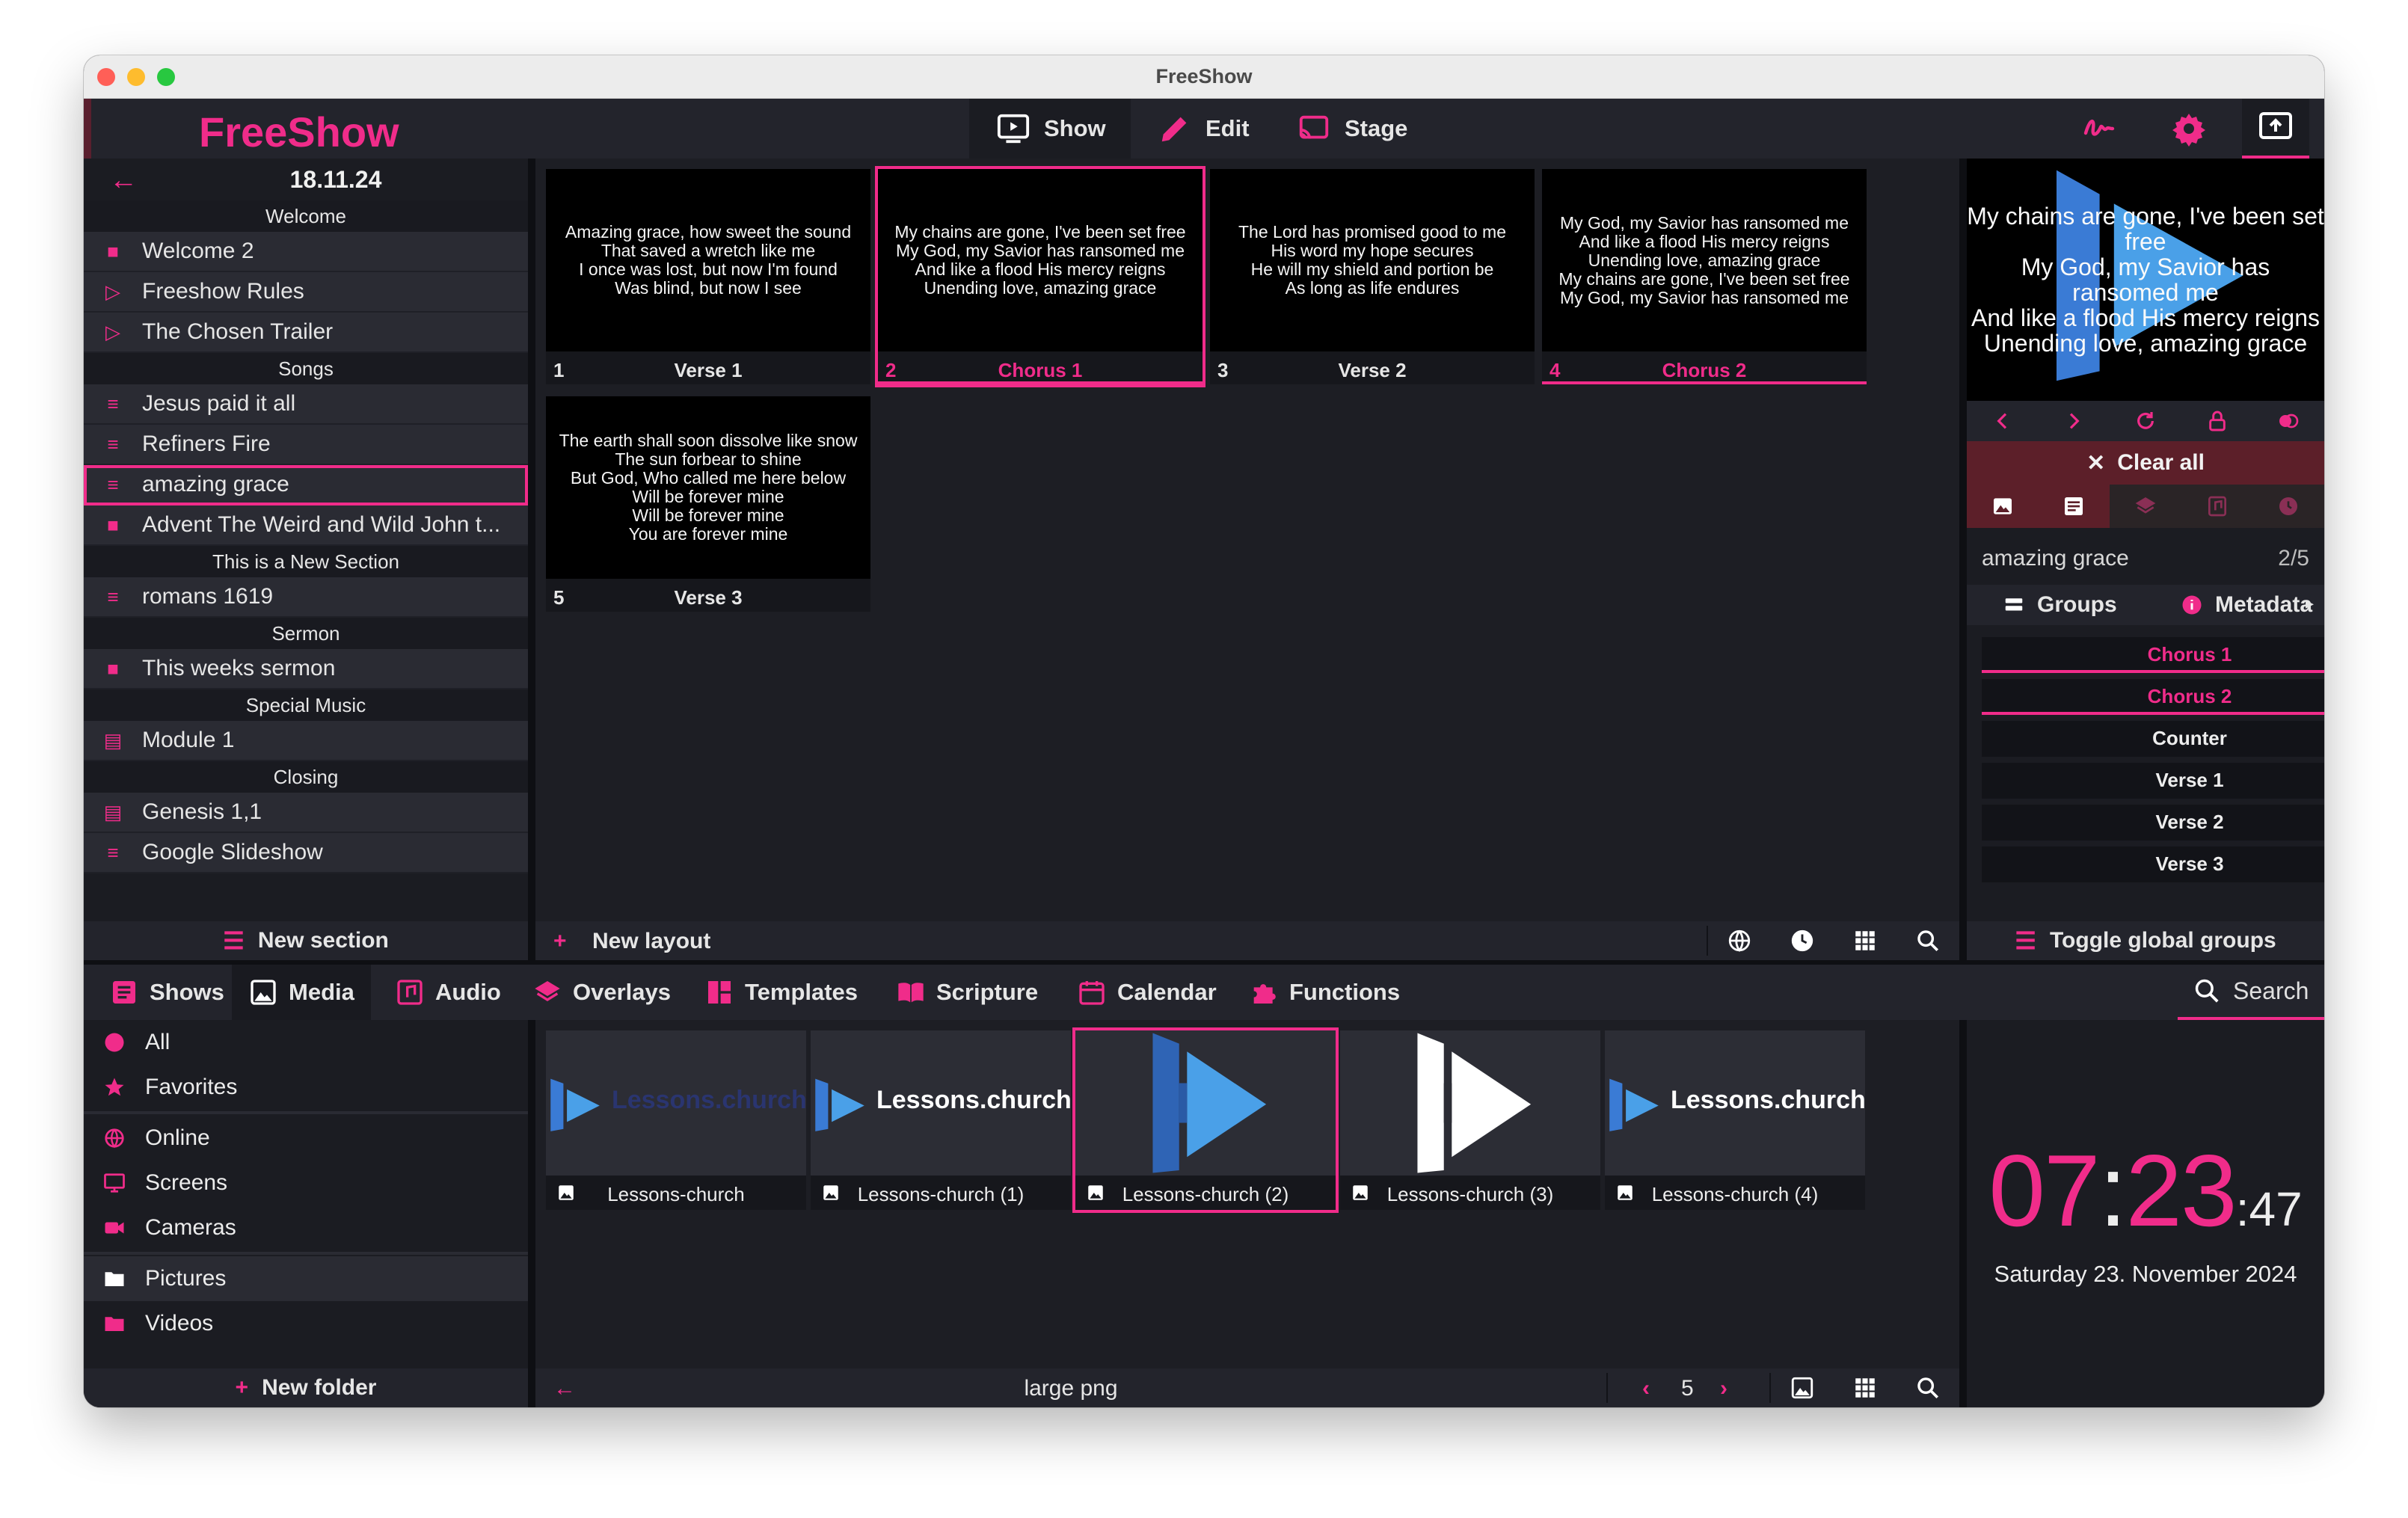 The height and width of the screenshot is (1518, 2408). Describe the element at coordinates (306, 1323) in the screenshot. I see `media-nav-item: Videos` at that location.